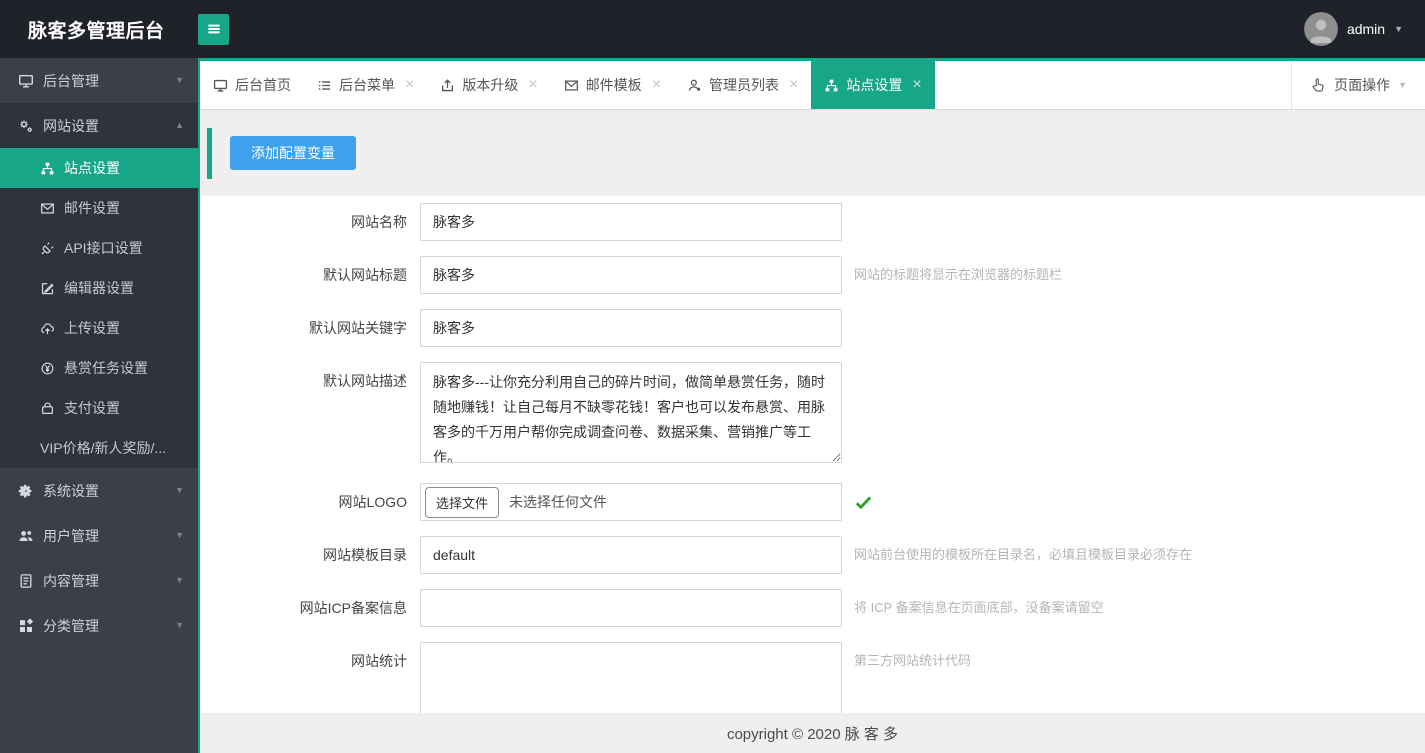 This screenshot has width=1425, height=753. I want to click on footer: copyright © 2020 脉 客 多, so click(812, 733).